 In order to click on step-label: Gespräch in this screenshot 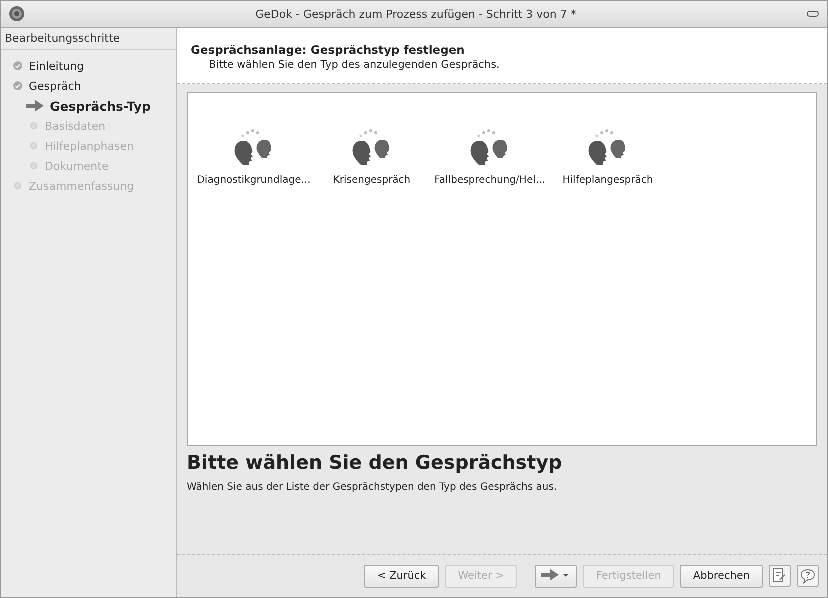, I will do `click(55, 86)`.